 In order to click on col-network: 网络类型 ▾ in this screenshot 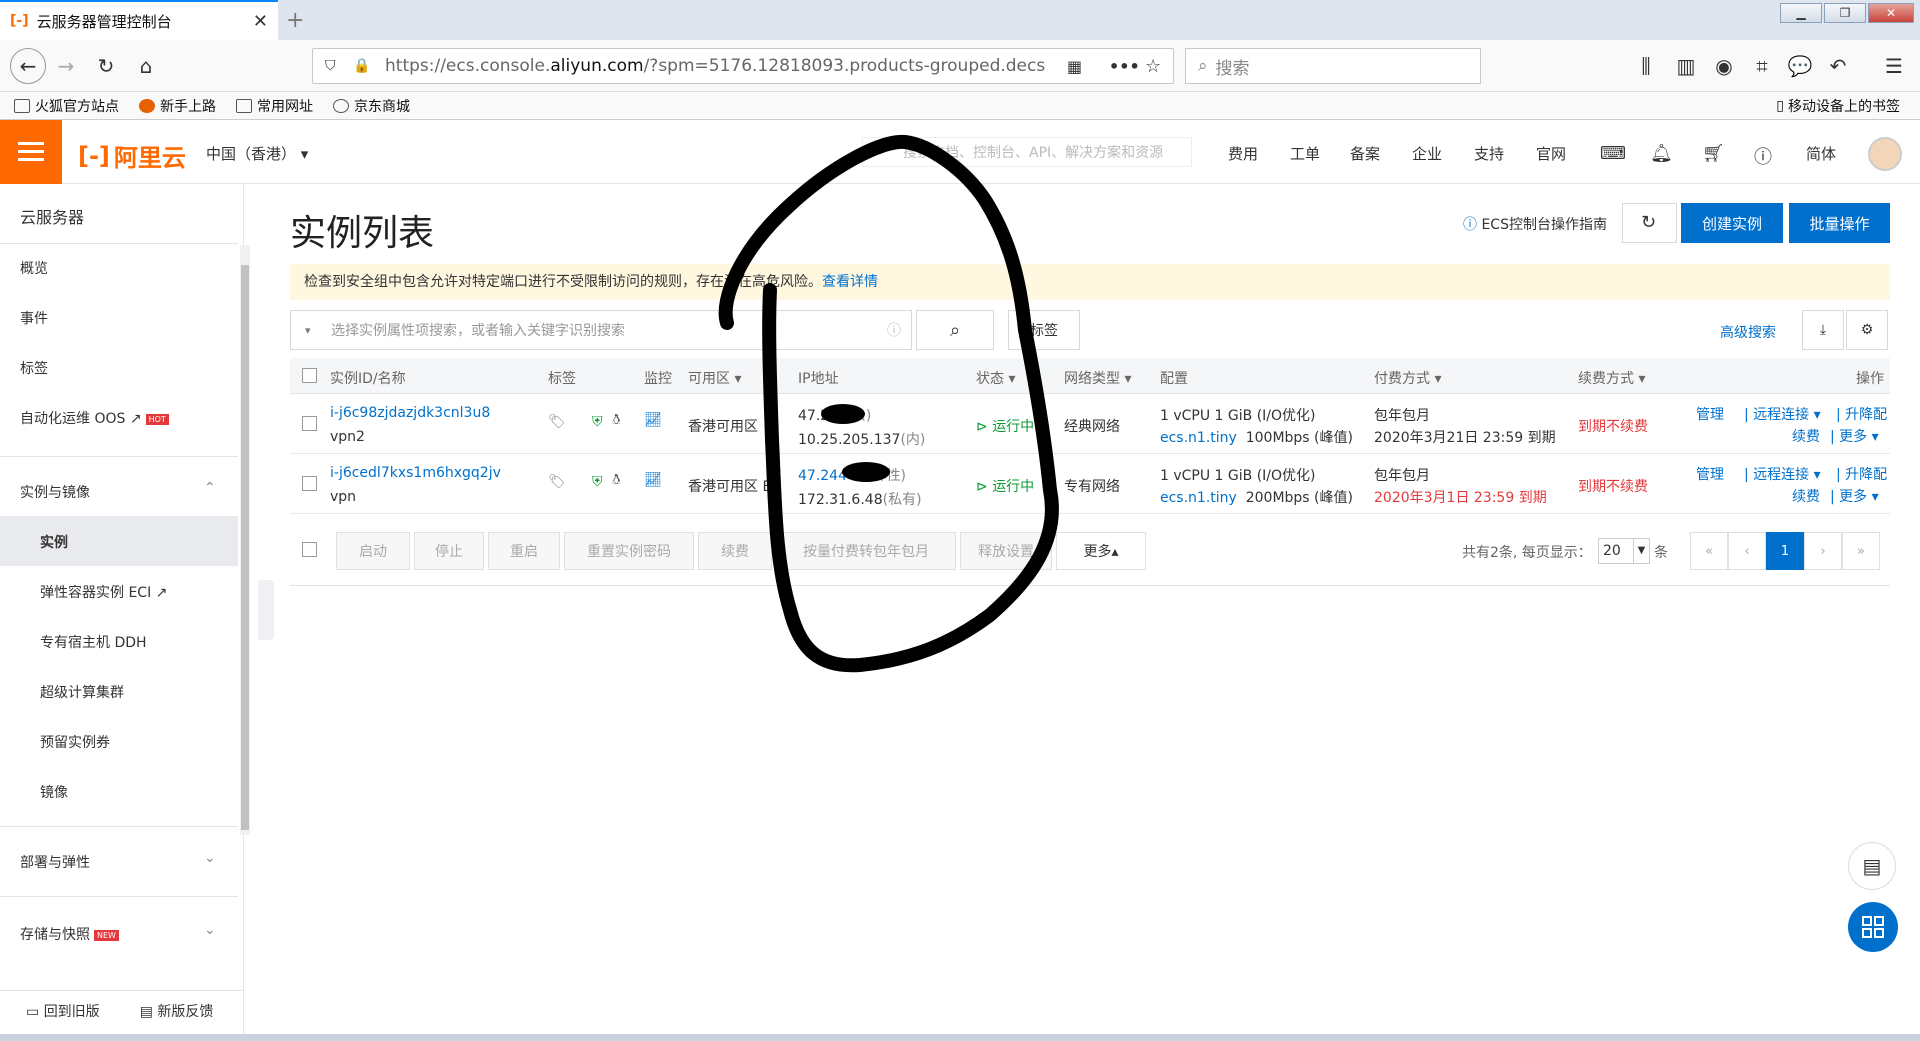, I will do `click(1097, 378)`.